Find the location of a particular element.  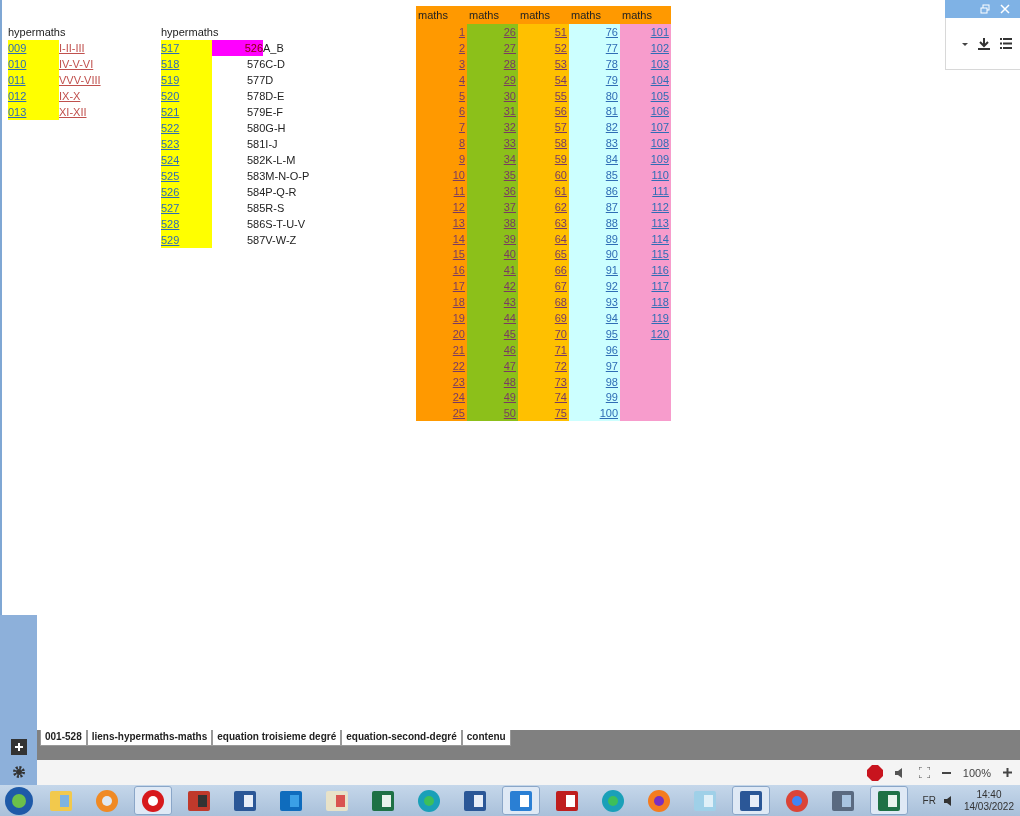

cell-link: 102 is located at coordinates (645, 47).